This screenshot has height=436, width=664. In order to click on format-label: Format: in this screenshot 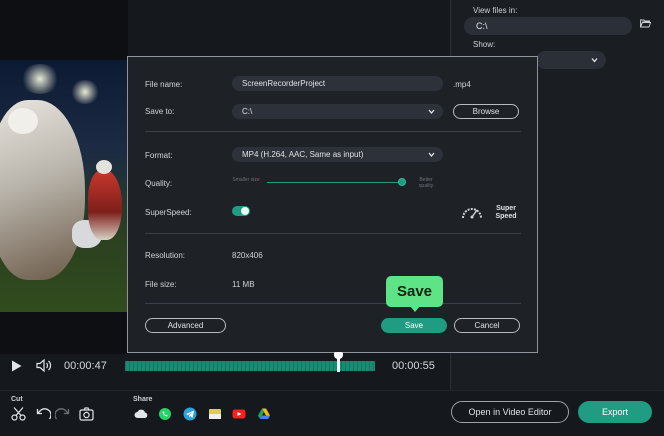, I will do `click(159, 155)`.